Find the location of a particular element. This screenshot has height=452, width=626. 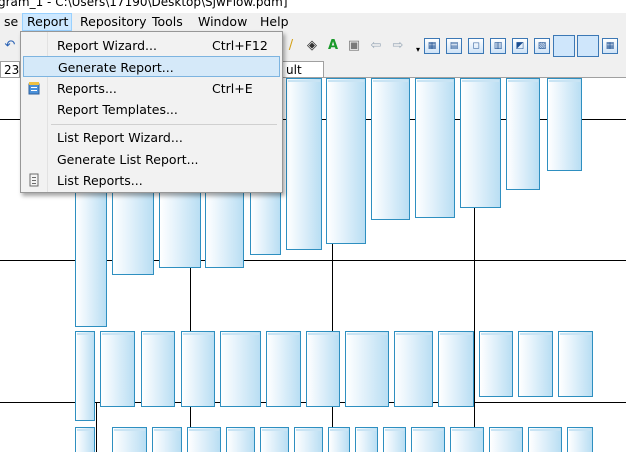

menu-item-shortcut: Ctrl+F12 is located at coordinates (240, 45).